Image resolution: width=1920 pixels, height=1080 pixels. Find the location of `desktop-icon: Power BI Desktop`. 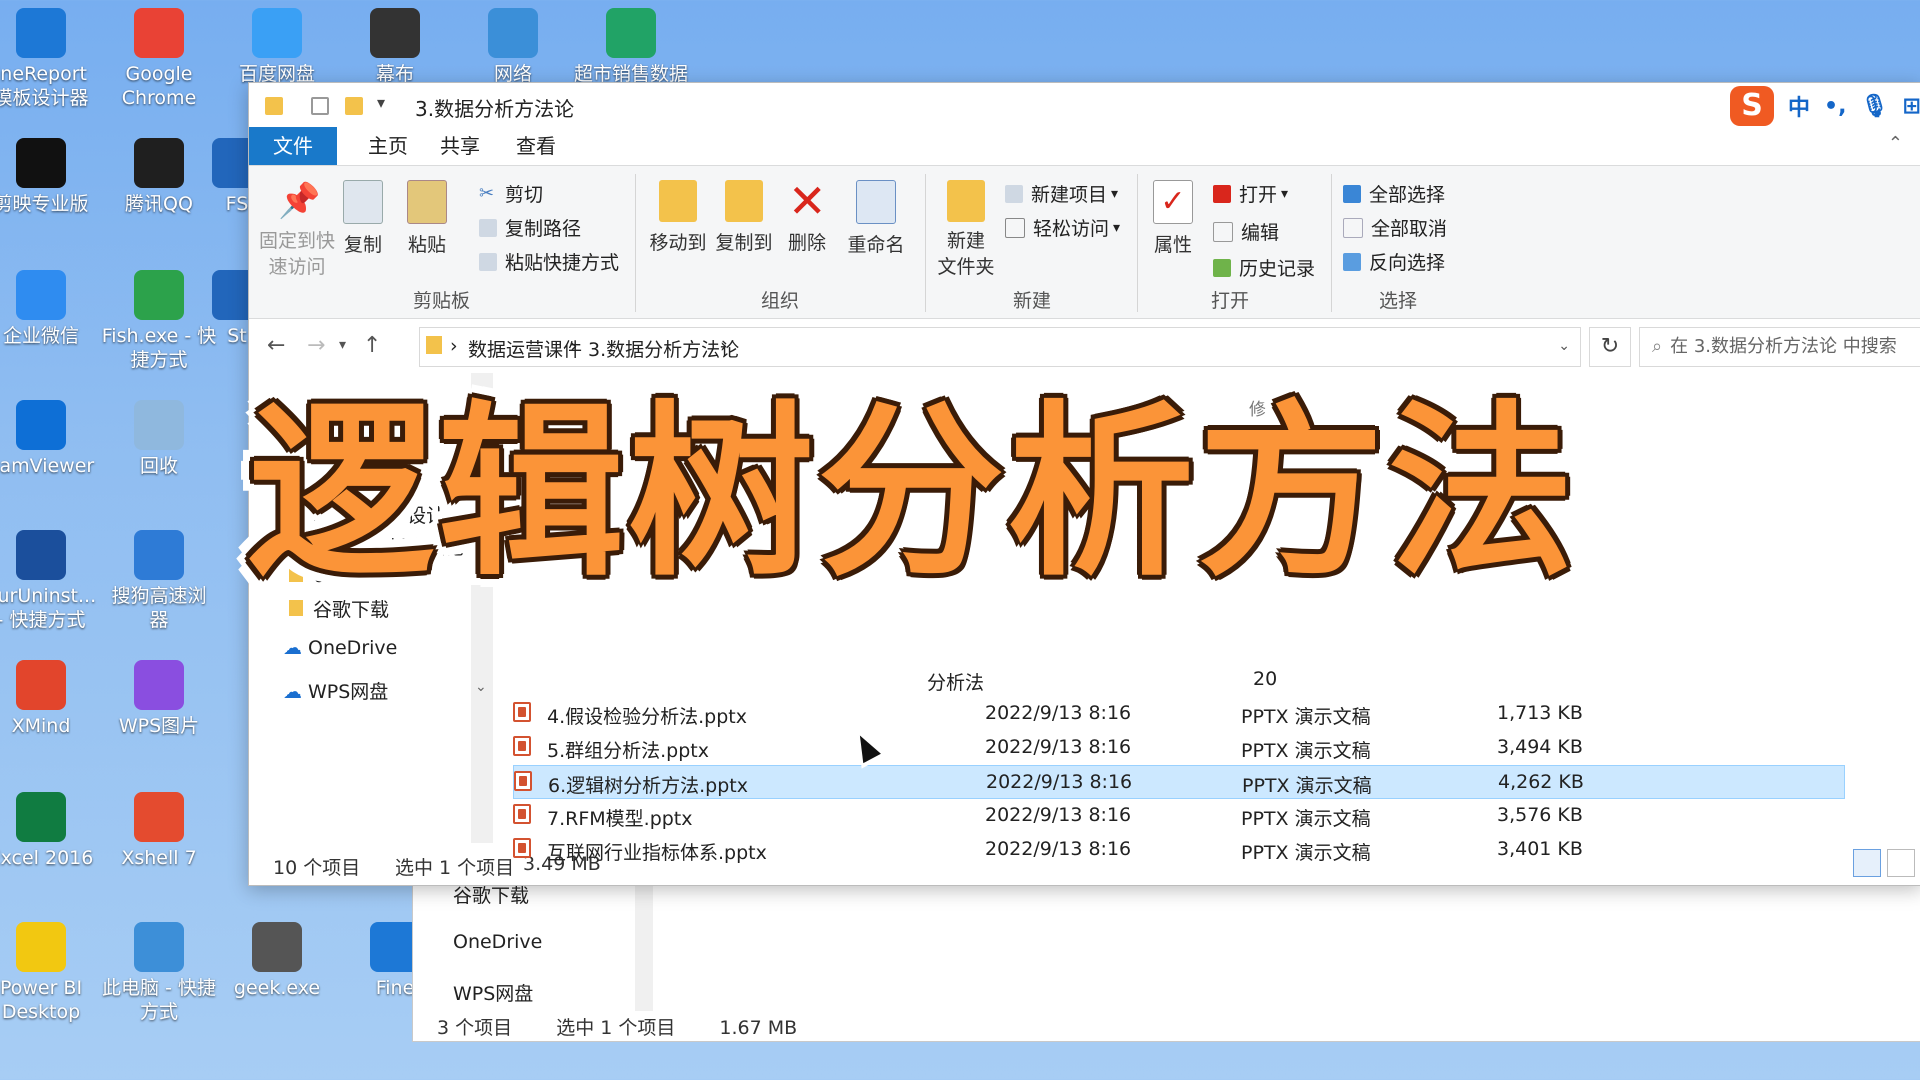

desktop-icon: Power BI Desktop is located at coordinates (50, 970).